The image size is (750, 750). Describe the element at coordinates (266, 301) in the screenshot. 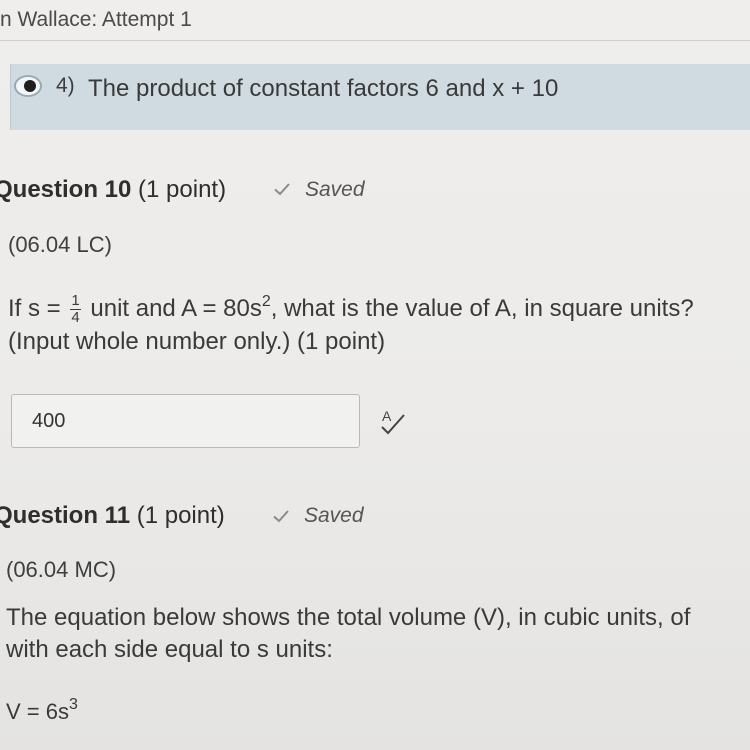

I see `prompt-exponent: 2` at that location.